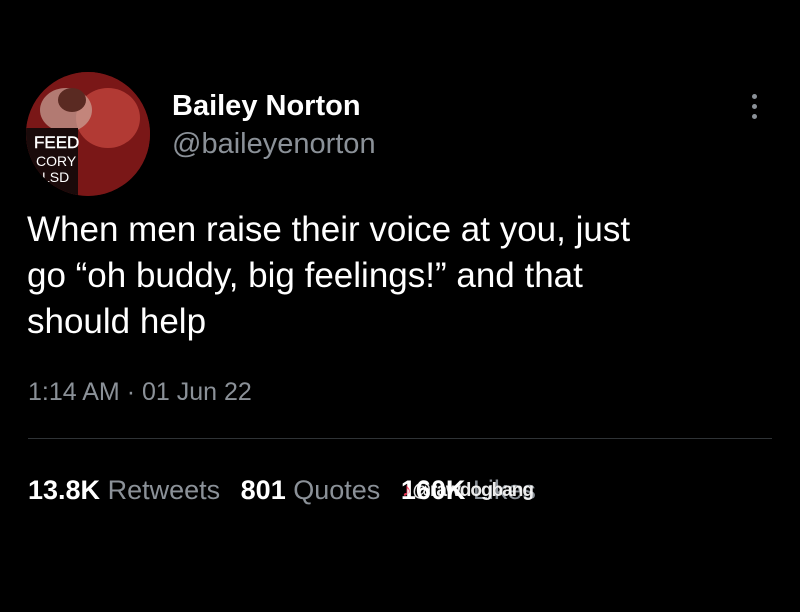  Describe the element at coordinates (337, 490) in the screenshot. I see `quotes-label: Quotes` at that location.